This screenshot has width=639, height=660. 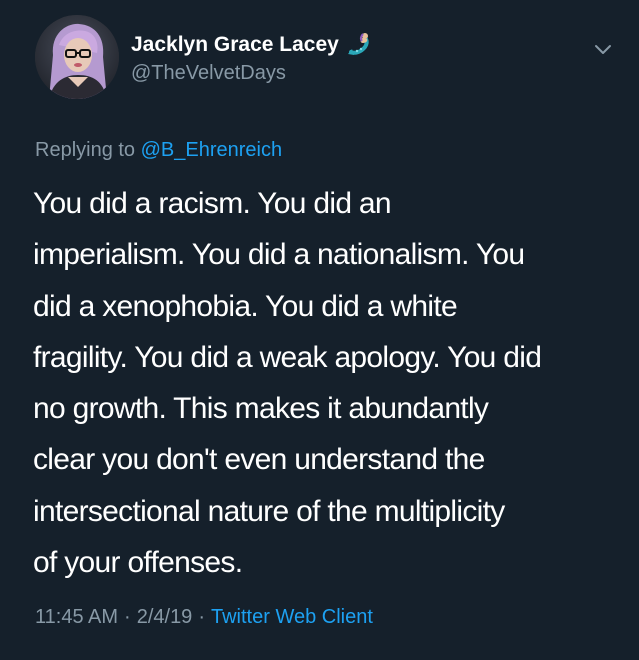 I want to click on tweet-meta: 11:45 AM · 2/4/19 · Twitter Web Client, so click(x=204, y=617).